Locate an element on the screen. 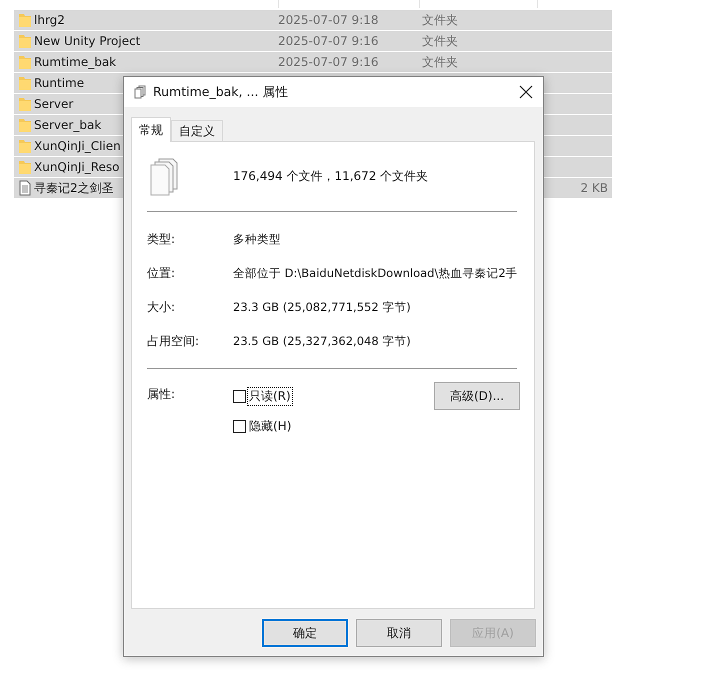 The height and width of the screenshot is (675, 713). checkbox-label: 只读(R) is located at coordinates (270, 396).